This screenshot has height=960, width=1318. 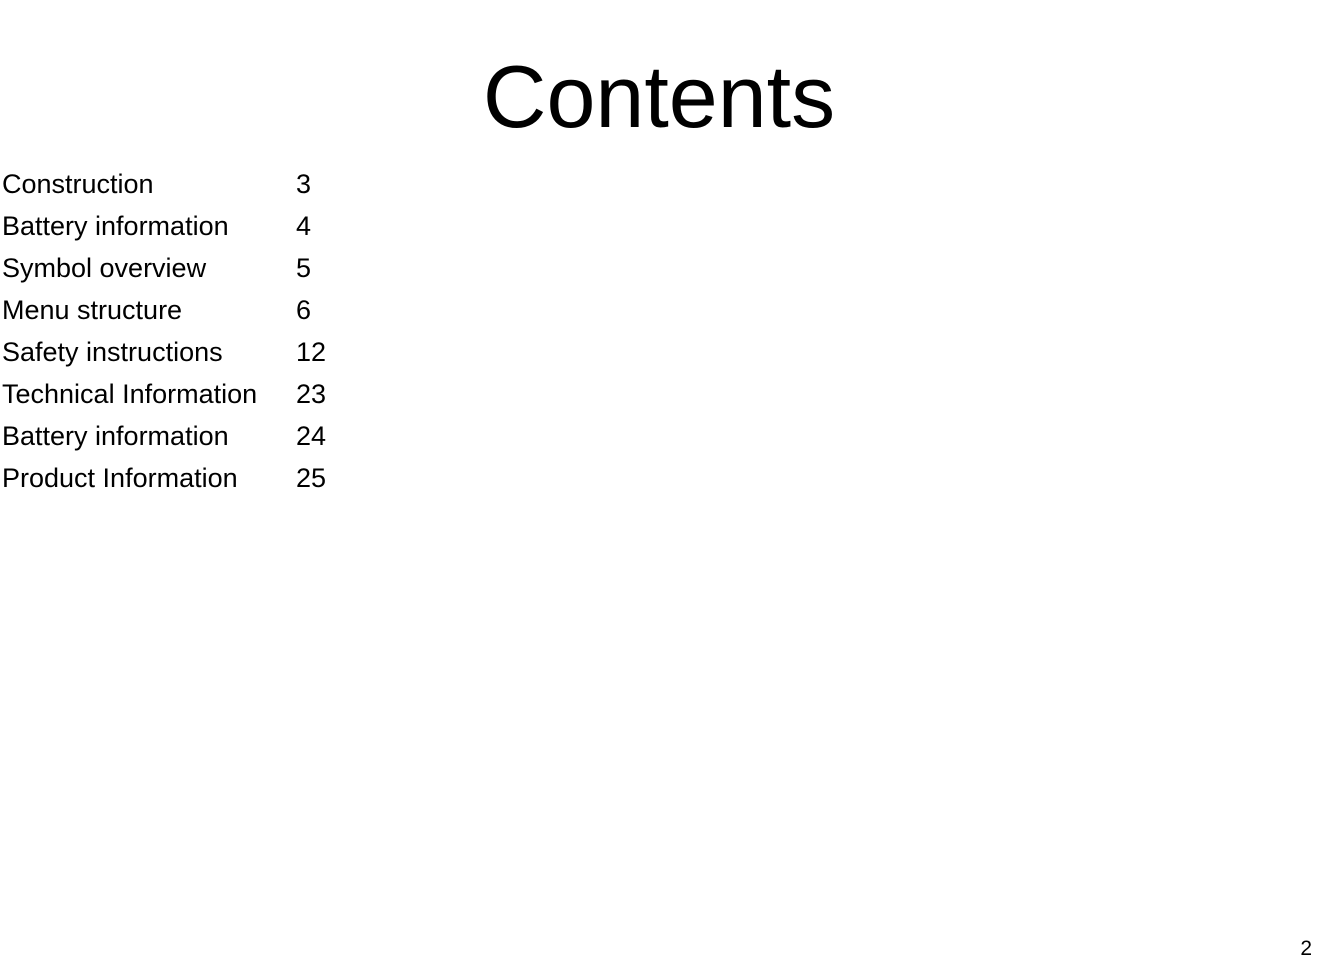 I want to click on toc-entry: Technical Information 23, so click(x=352, y=394).